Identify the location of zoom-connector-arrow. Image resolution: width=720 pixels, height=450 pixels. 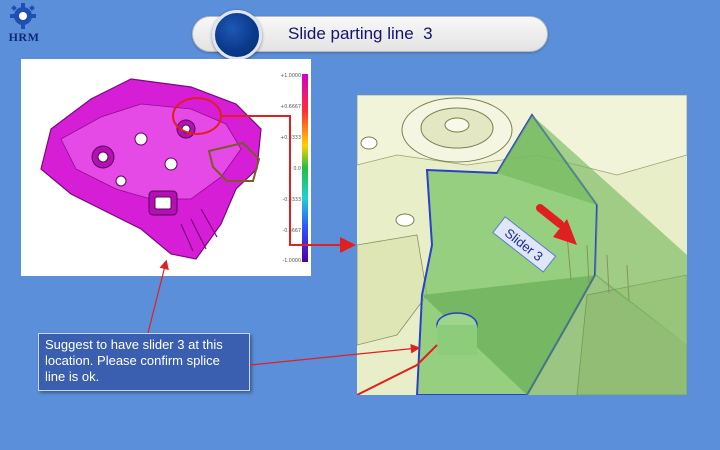
(288, 184).